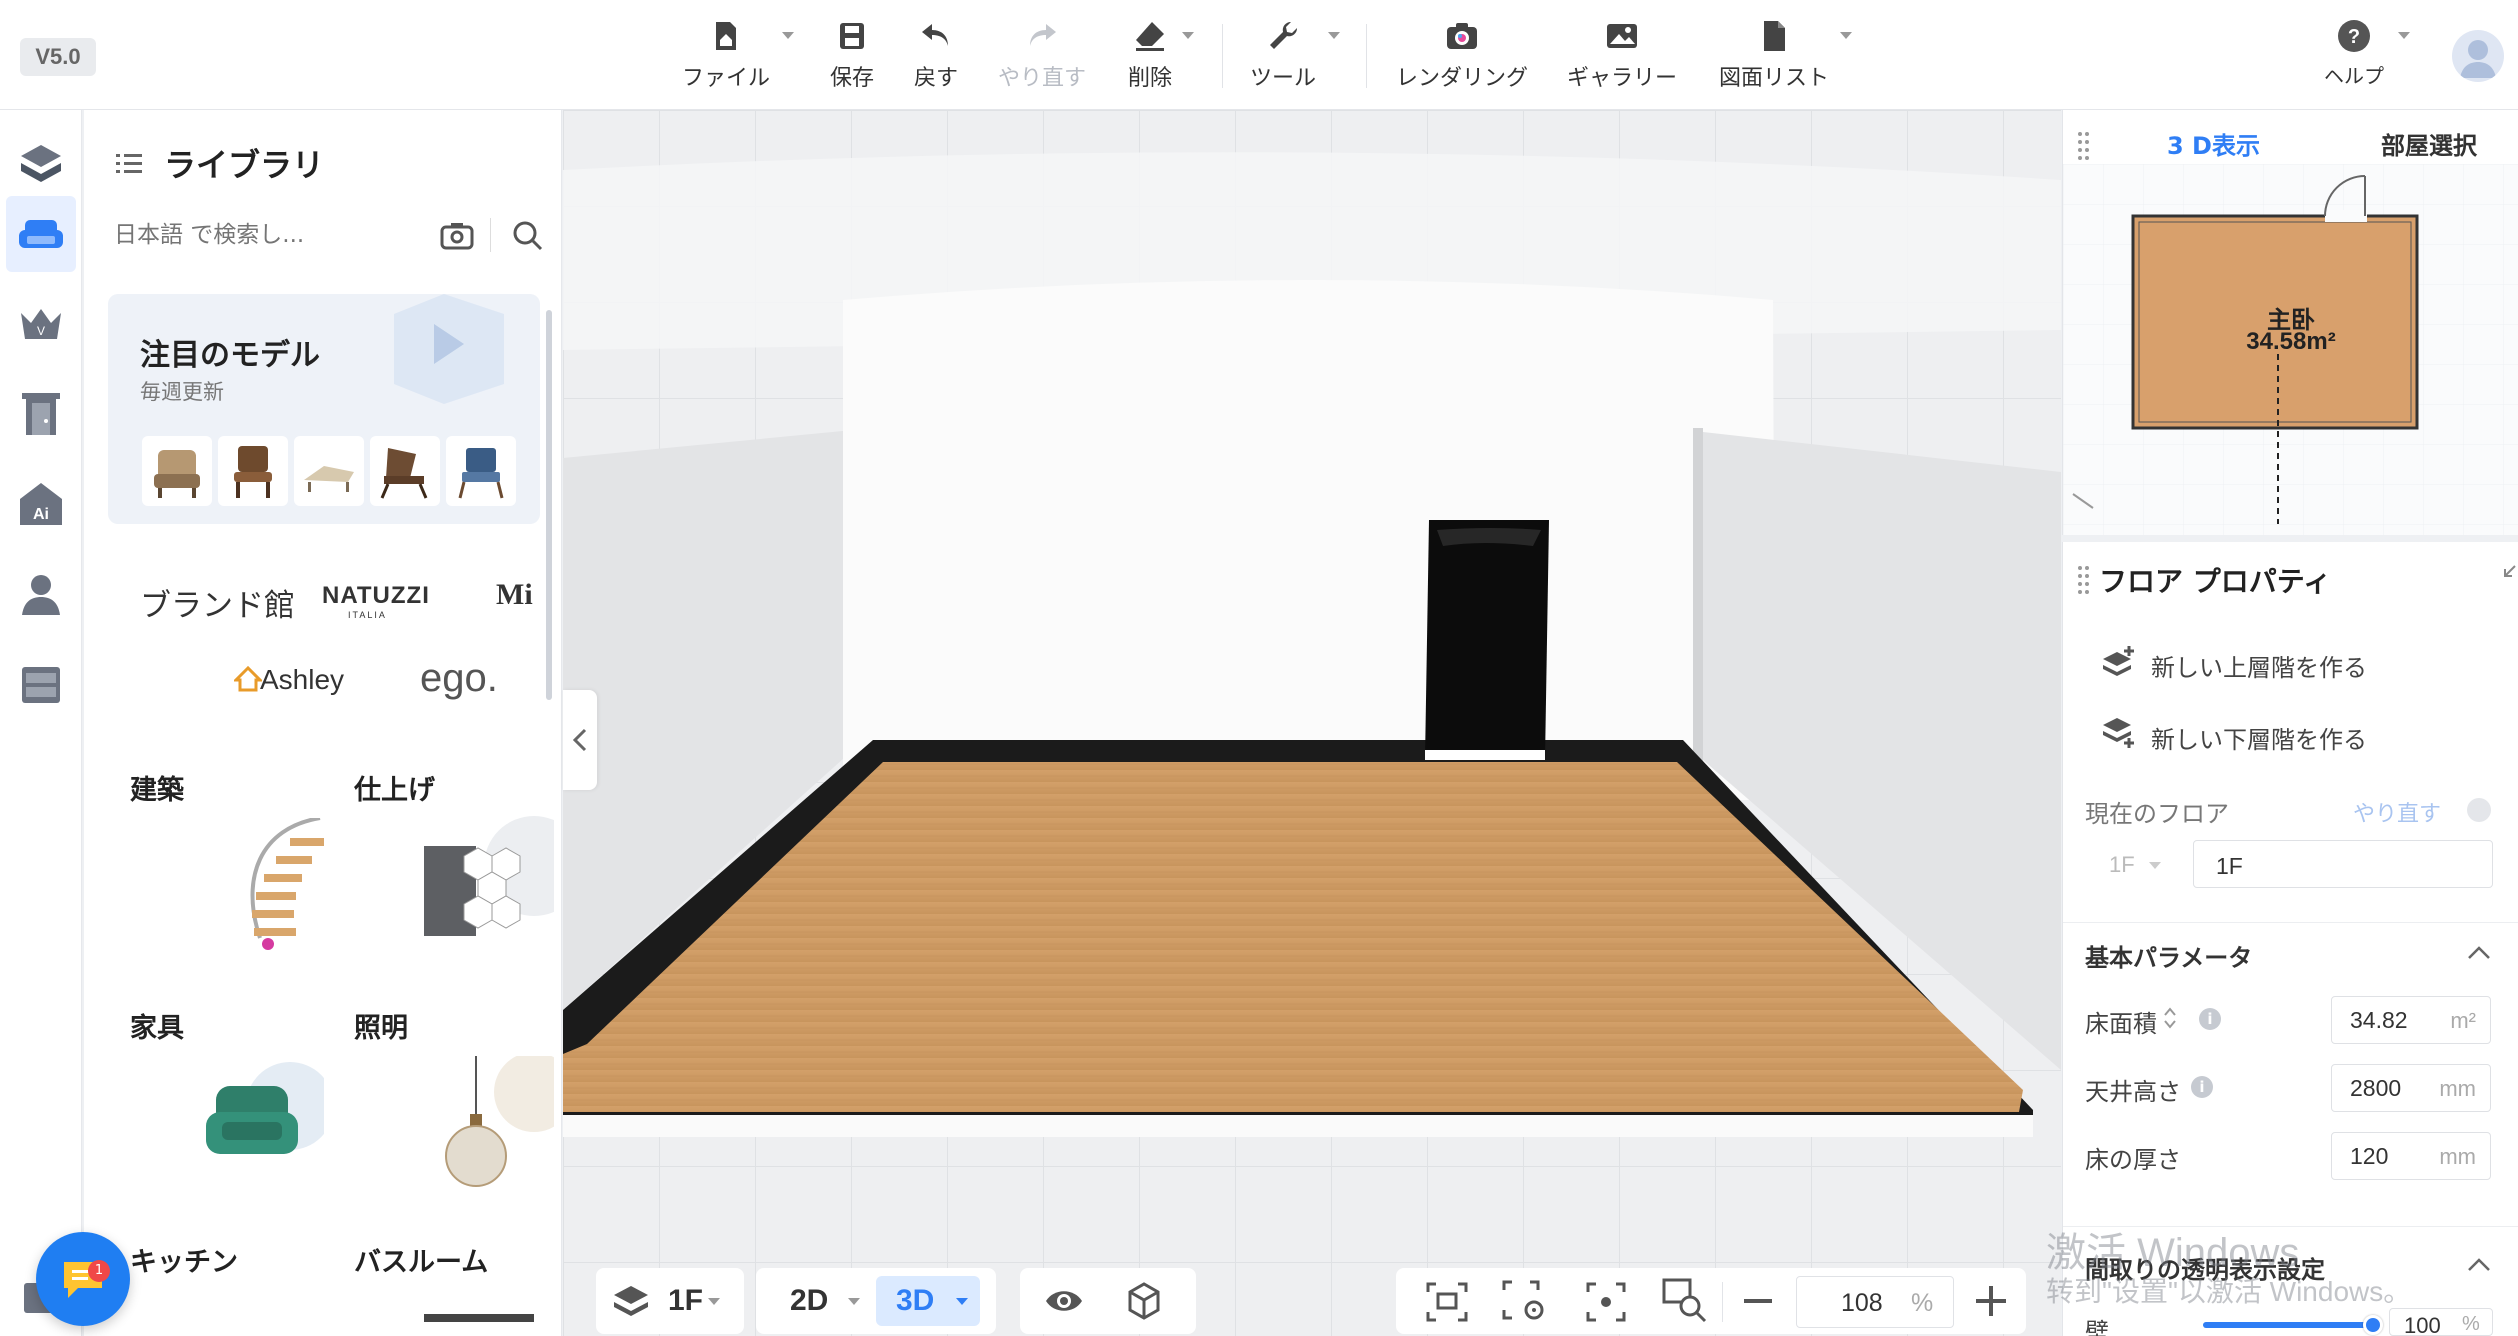  What do you see at coordinates (820, 1301) in the screenshot?
I see `view-2d-button: 2D` at bounding box center [820, 1301].